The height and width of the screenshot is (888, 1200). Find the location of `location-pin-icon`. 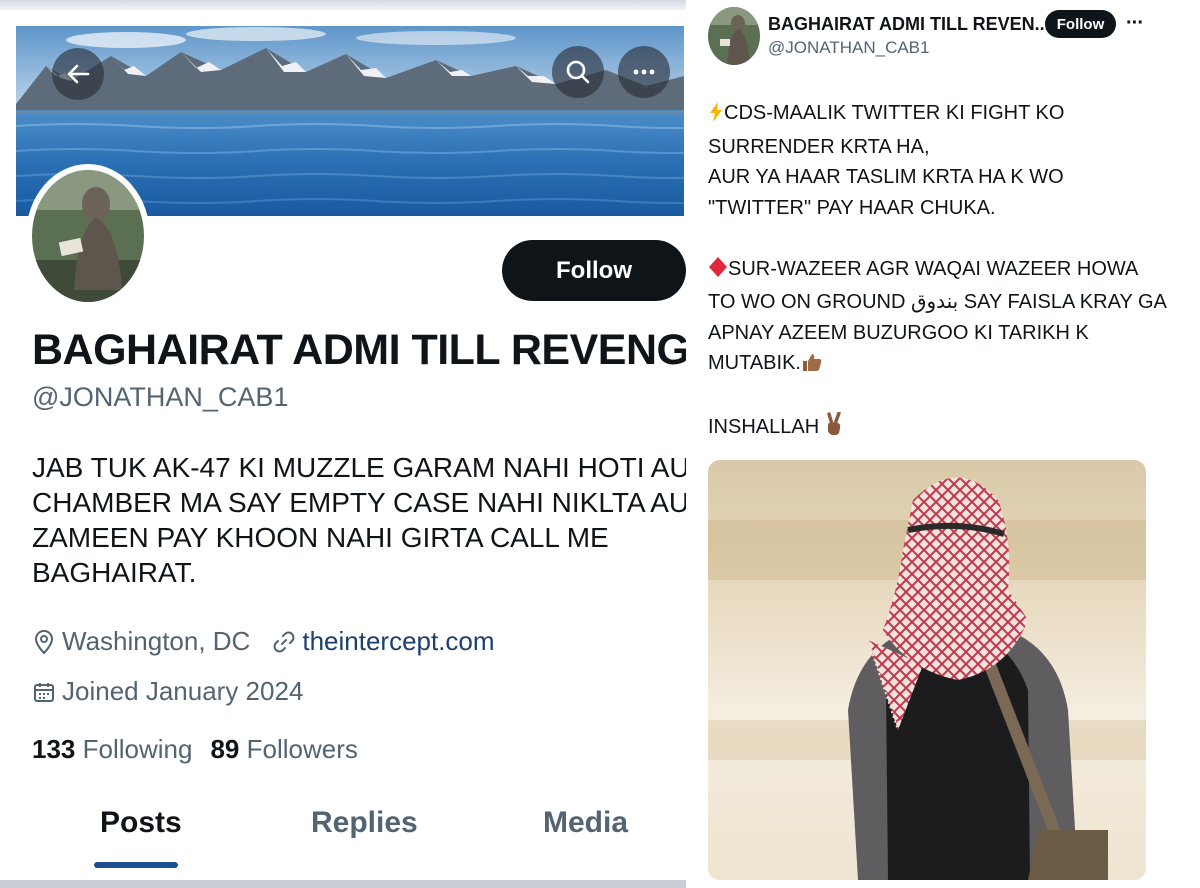

location-pin-icon is located at coordinates (47, 642).